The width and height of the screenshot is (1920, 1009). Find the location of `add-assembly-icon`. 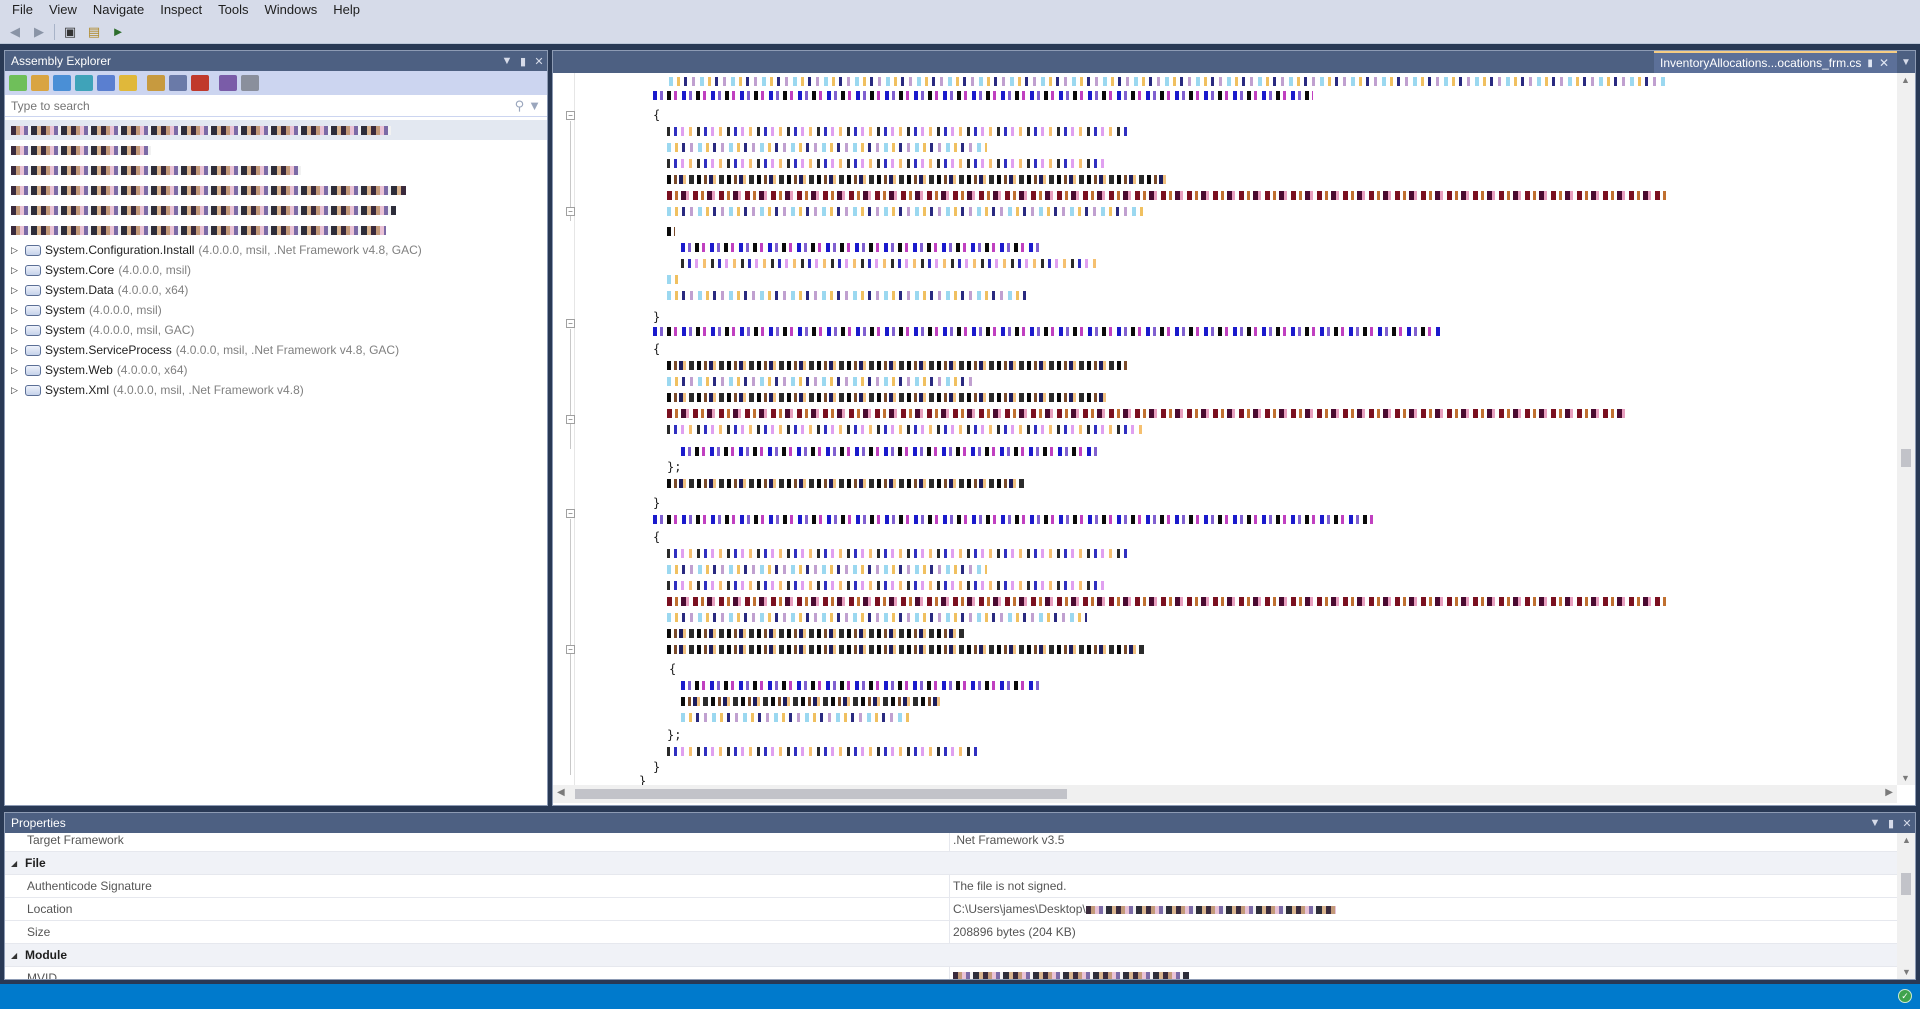

add-assembly-icon is located at coordinates (18, 83).